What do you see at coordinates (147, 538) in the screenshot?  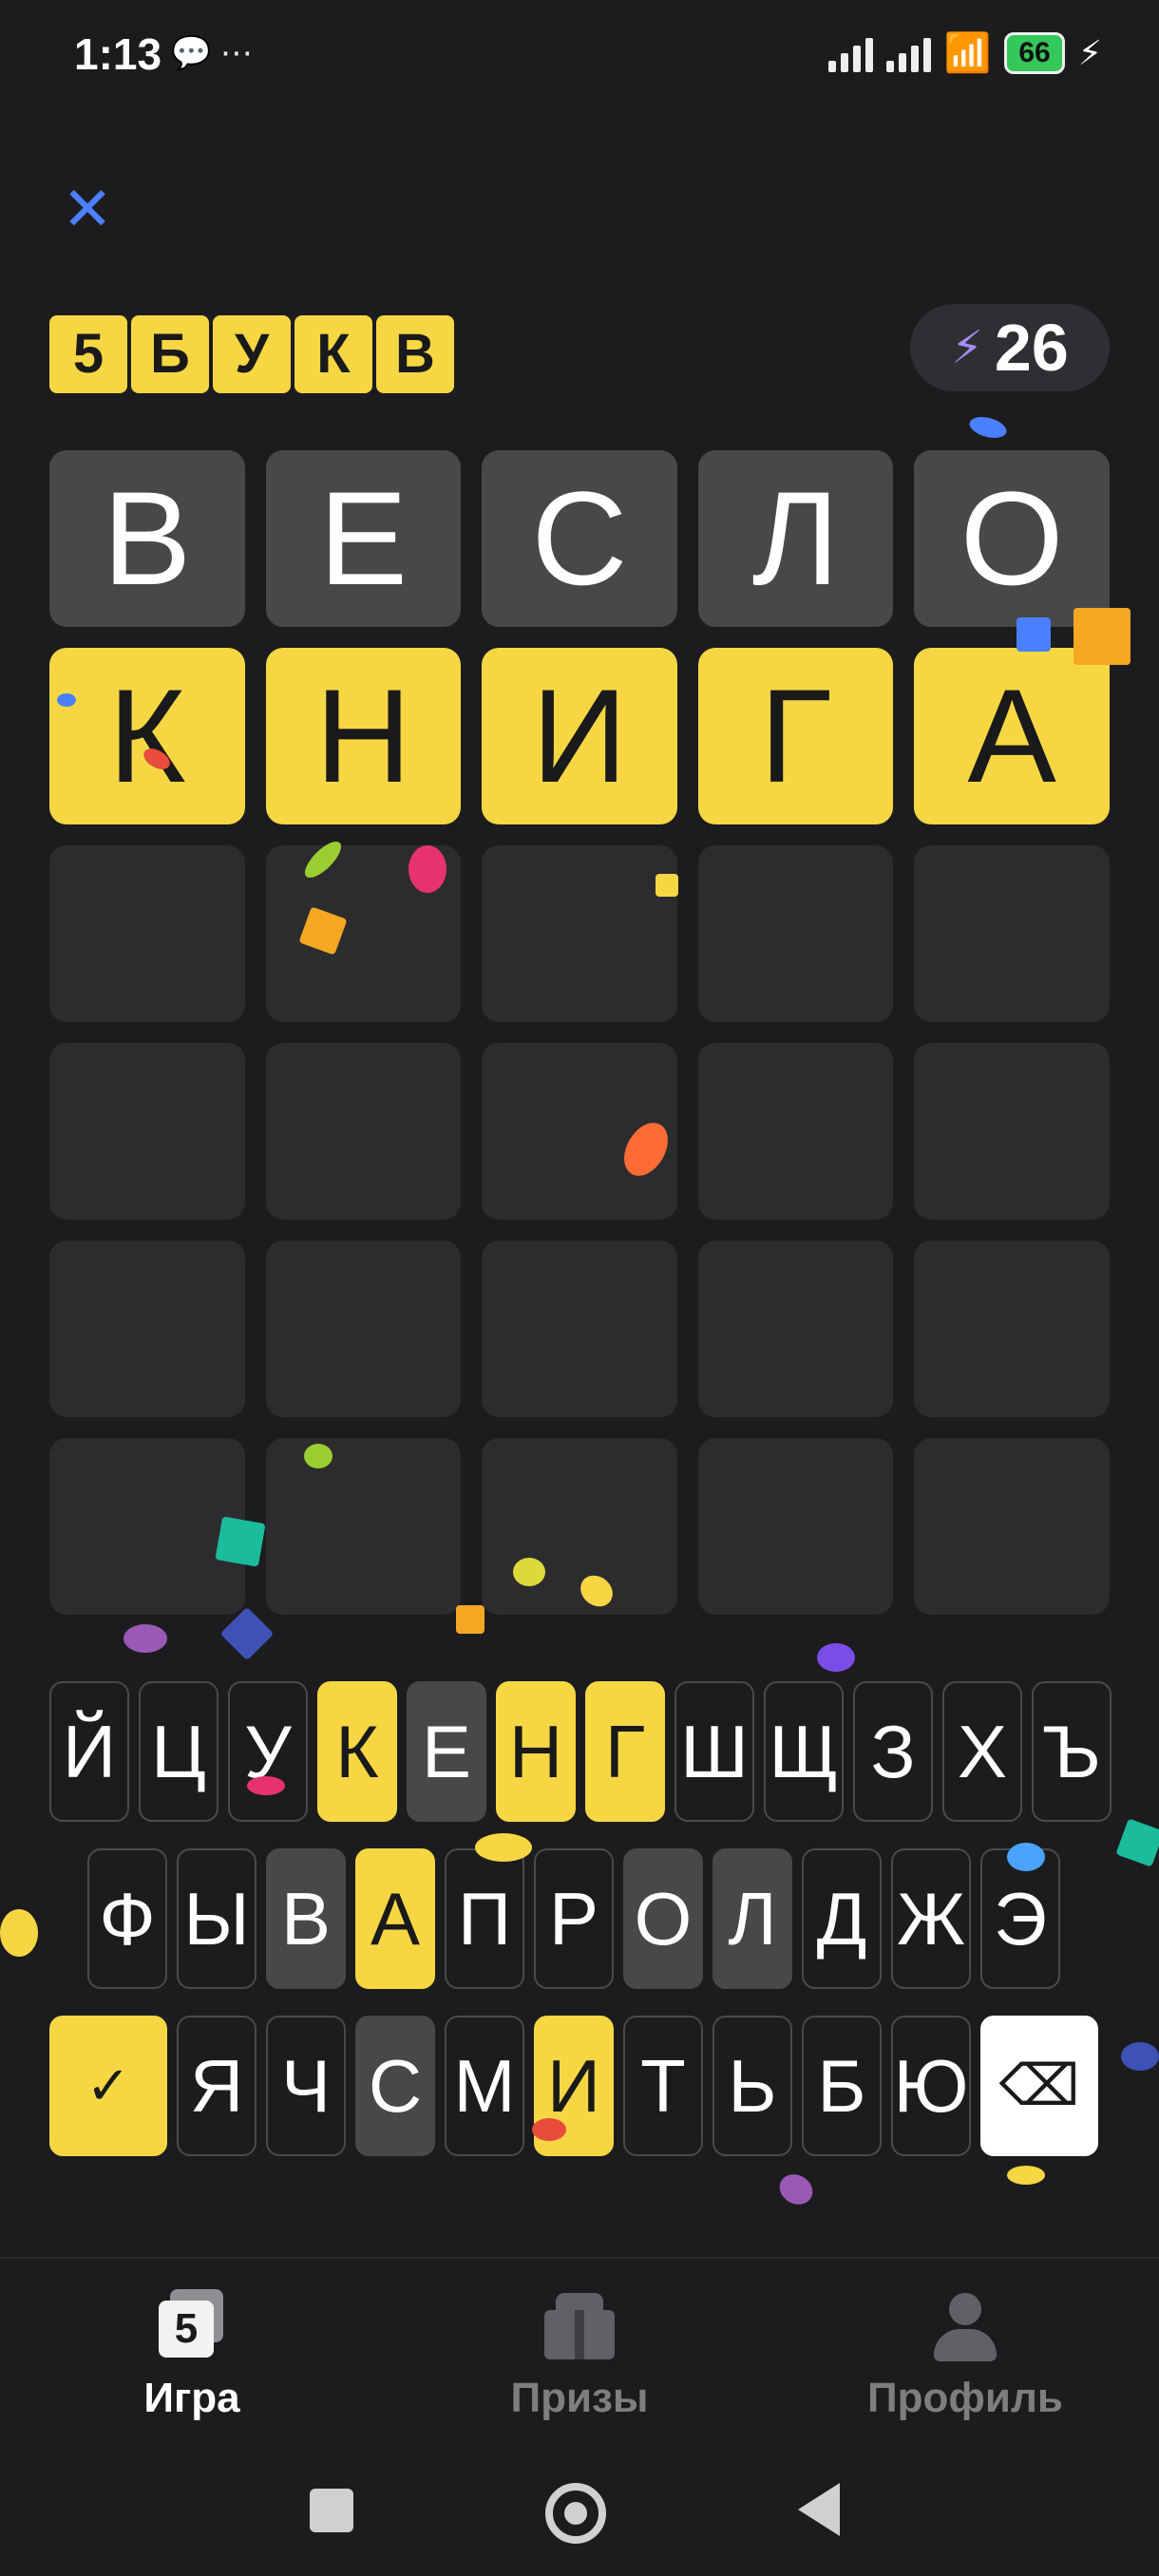 I see `board-tile: В` at bounding box center [147, 538].